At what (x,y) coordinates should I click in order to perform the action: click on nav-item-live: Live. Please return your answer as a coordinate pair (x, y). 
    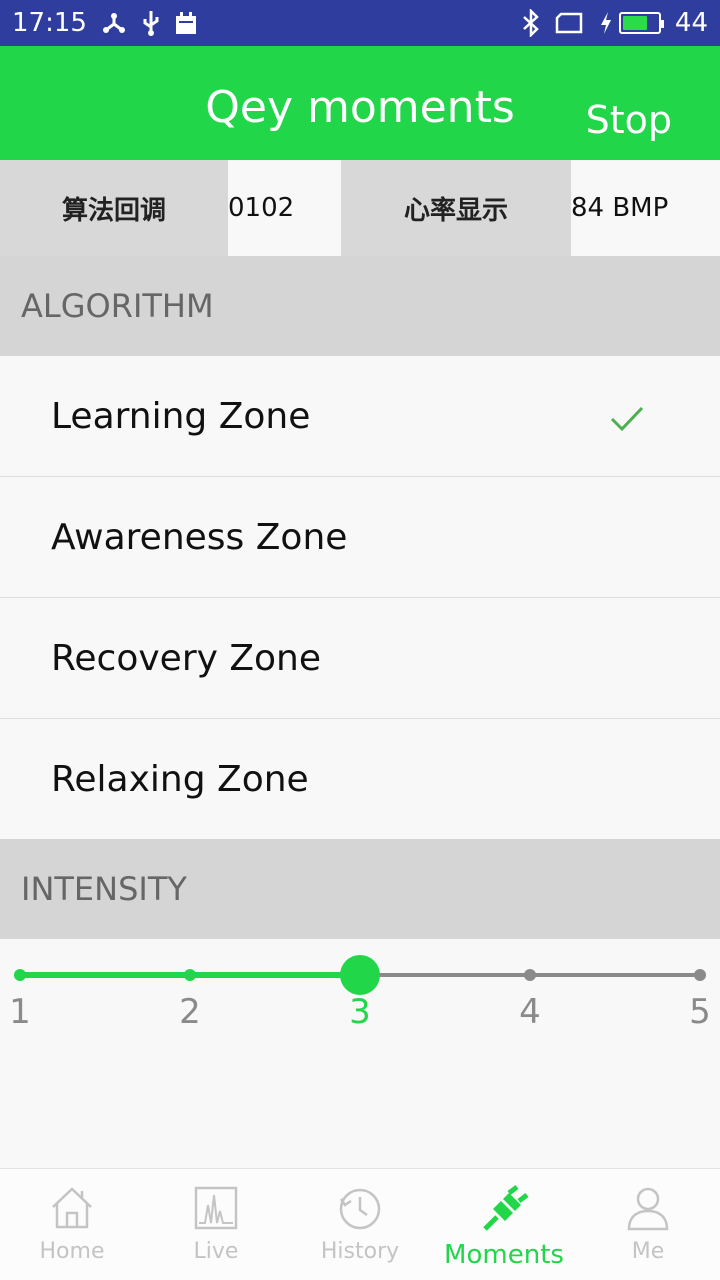
    Looking at the image, I should click on (216, 1224).